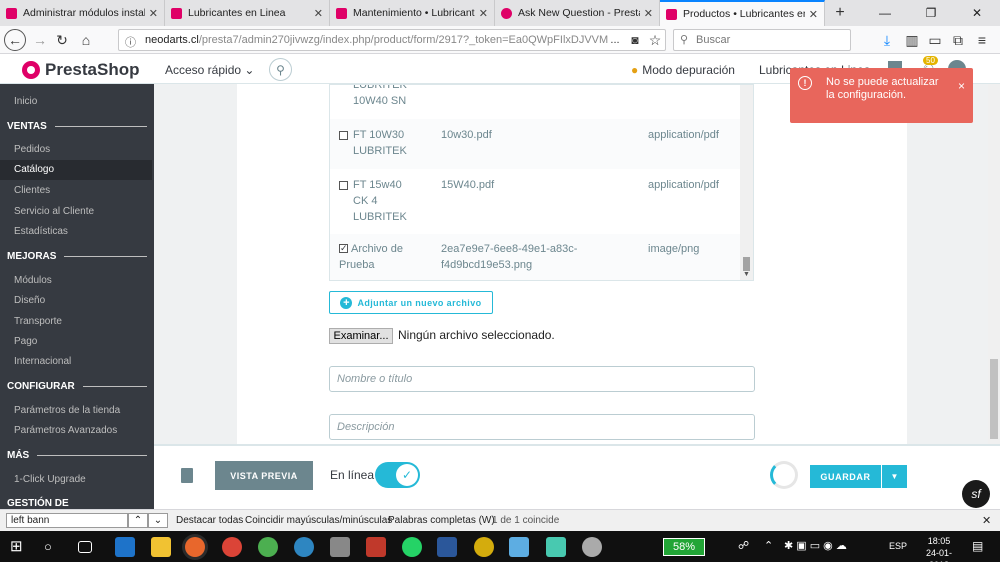  I want to click on preview-button: VISTA PREVIA, so click(264, 475).